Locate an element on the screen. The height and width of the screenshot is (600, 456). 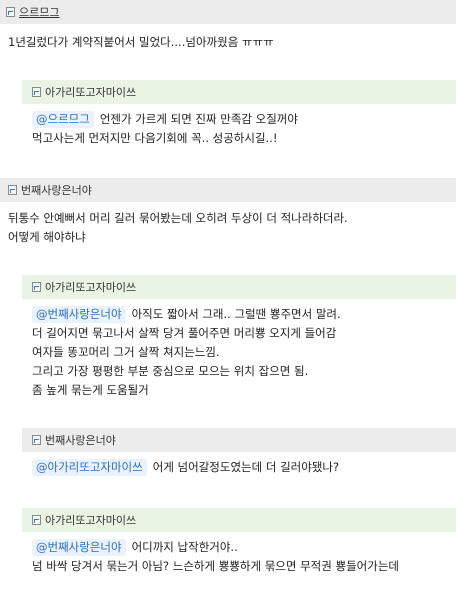
comment-header: 으르므그 is located at coordinates (228, 12).